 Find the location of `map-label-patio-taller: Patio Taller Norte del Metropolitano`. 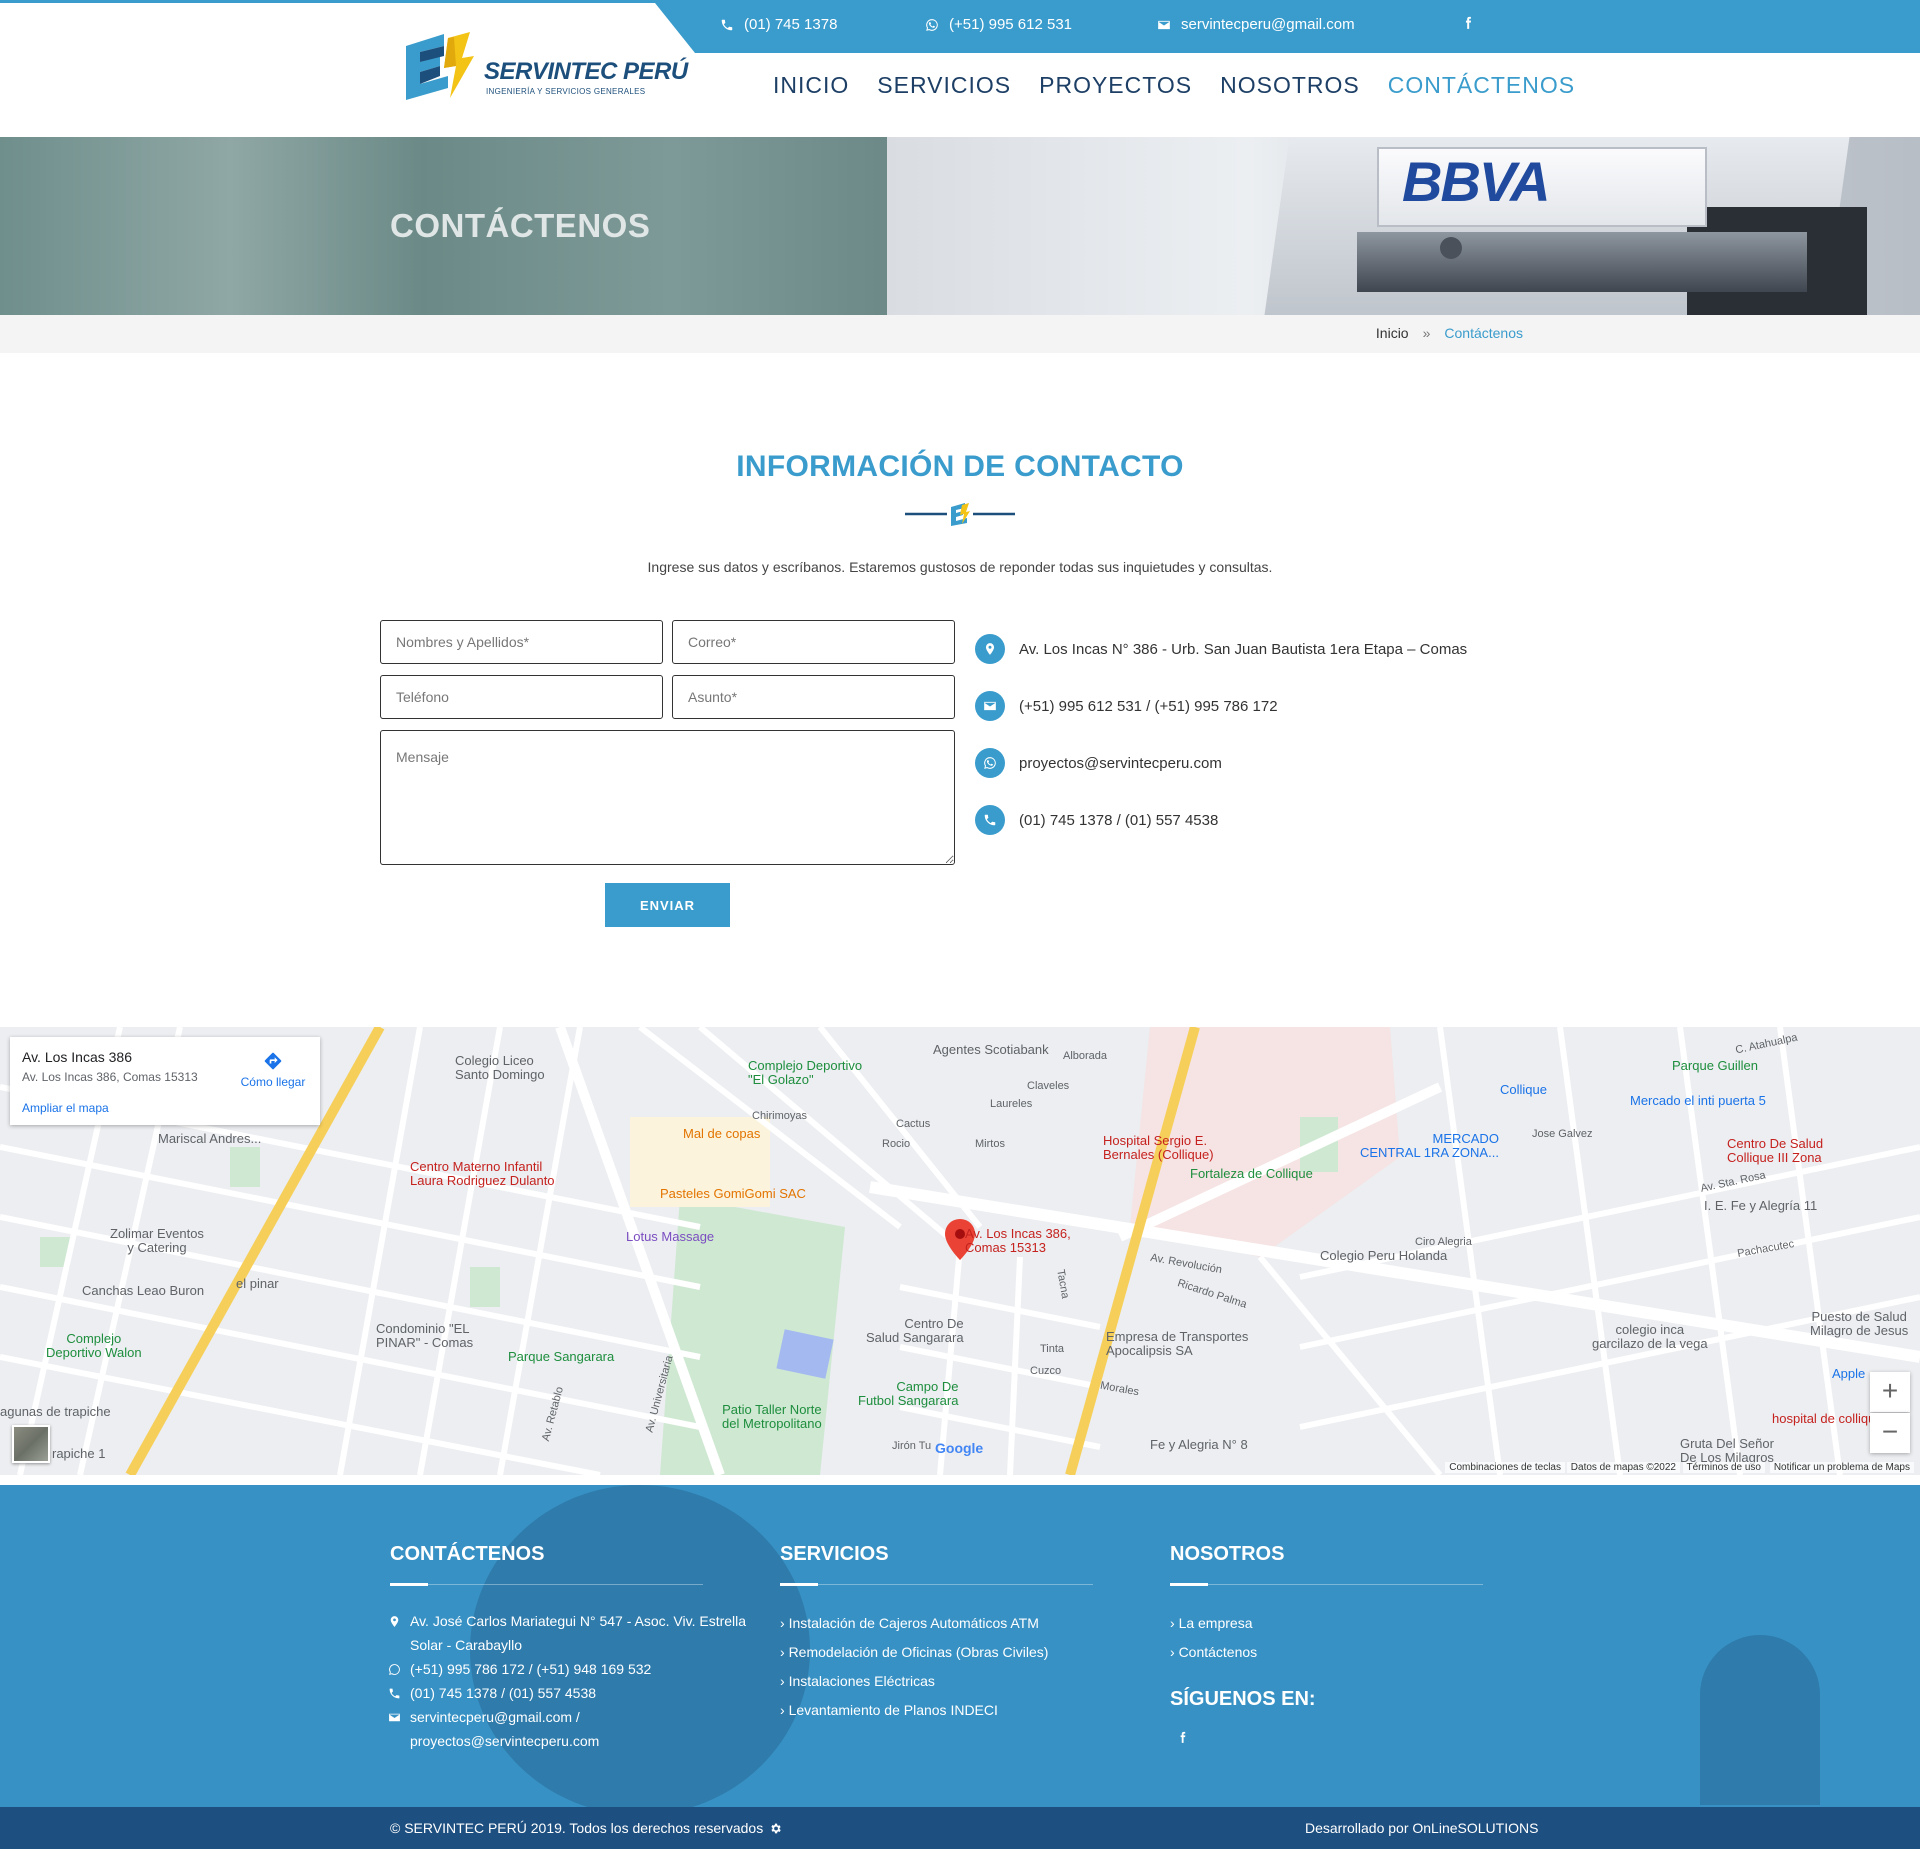

map-label-patio-taller: Patio Taller Norte del Metropolitano is located at coordinates (772, 1416).